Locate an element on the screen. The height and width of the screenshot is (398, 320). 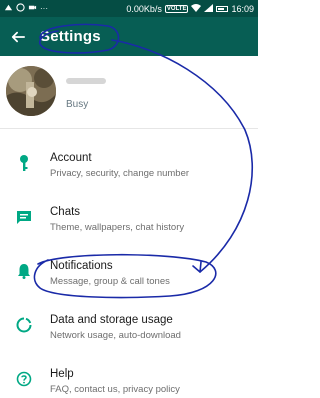
profile-row: Busy is located at coordinates (129, 92).